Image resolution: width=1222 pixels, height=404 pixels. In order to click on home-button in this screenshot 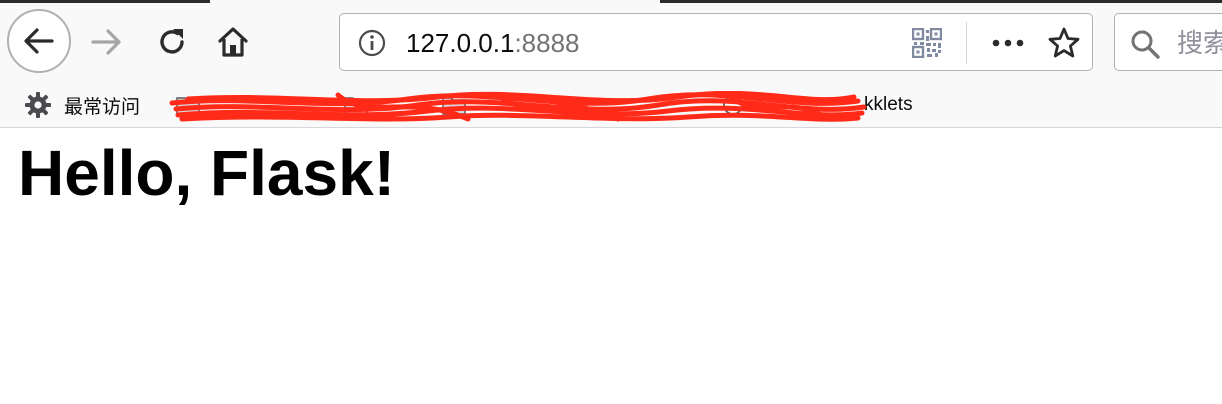, I will do `click(233, 42)`.